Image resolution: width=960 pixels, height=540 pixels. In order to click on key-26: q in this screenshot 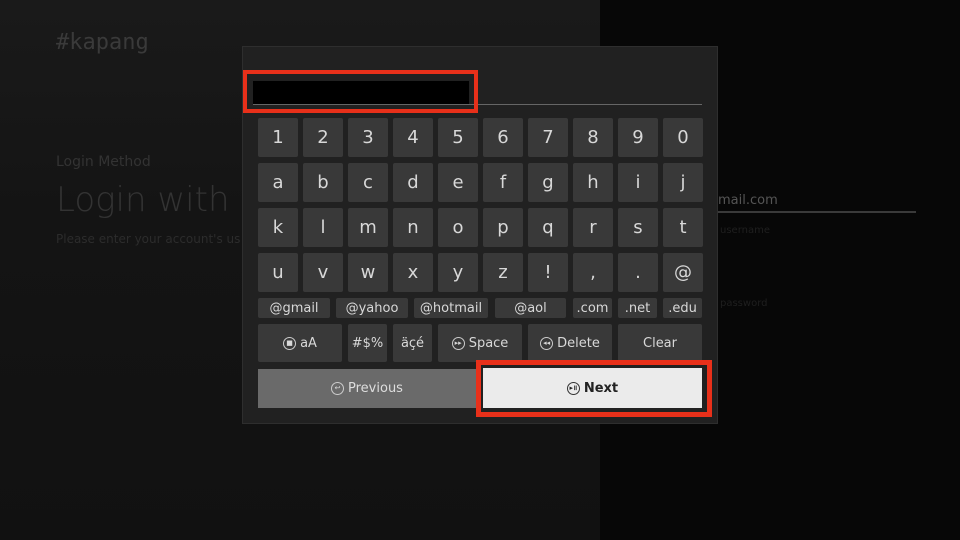, I will do `click(548, 227)`.